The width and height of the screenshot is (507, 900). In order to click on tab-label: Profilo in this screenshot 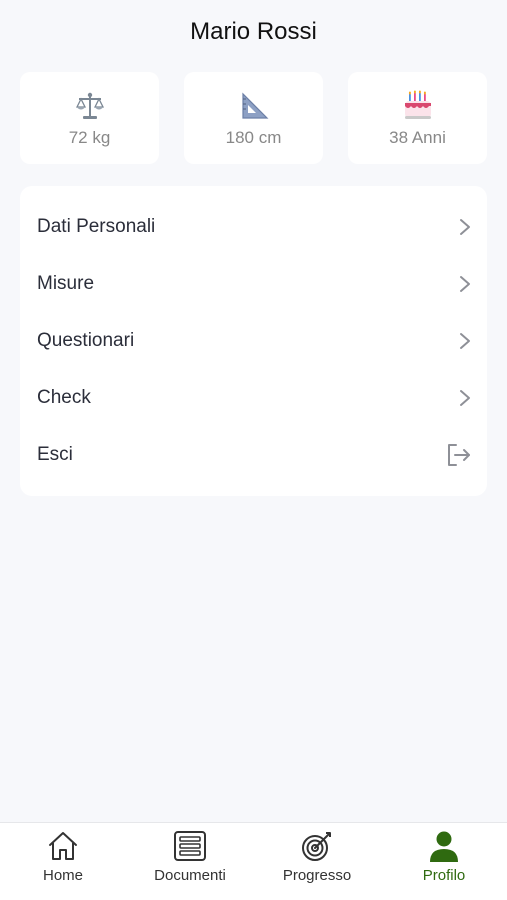, I will do `click(444, 875)`.